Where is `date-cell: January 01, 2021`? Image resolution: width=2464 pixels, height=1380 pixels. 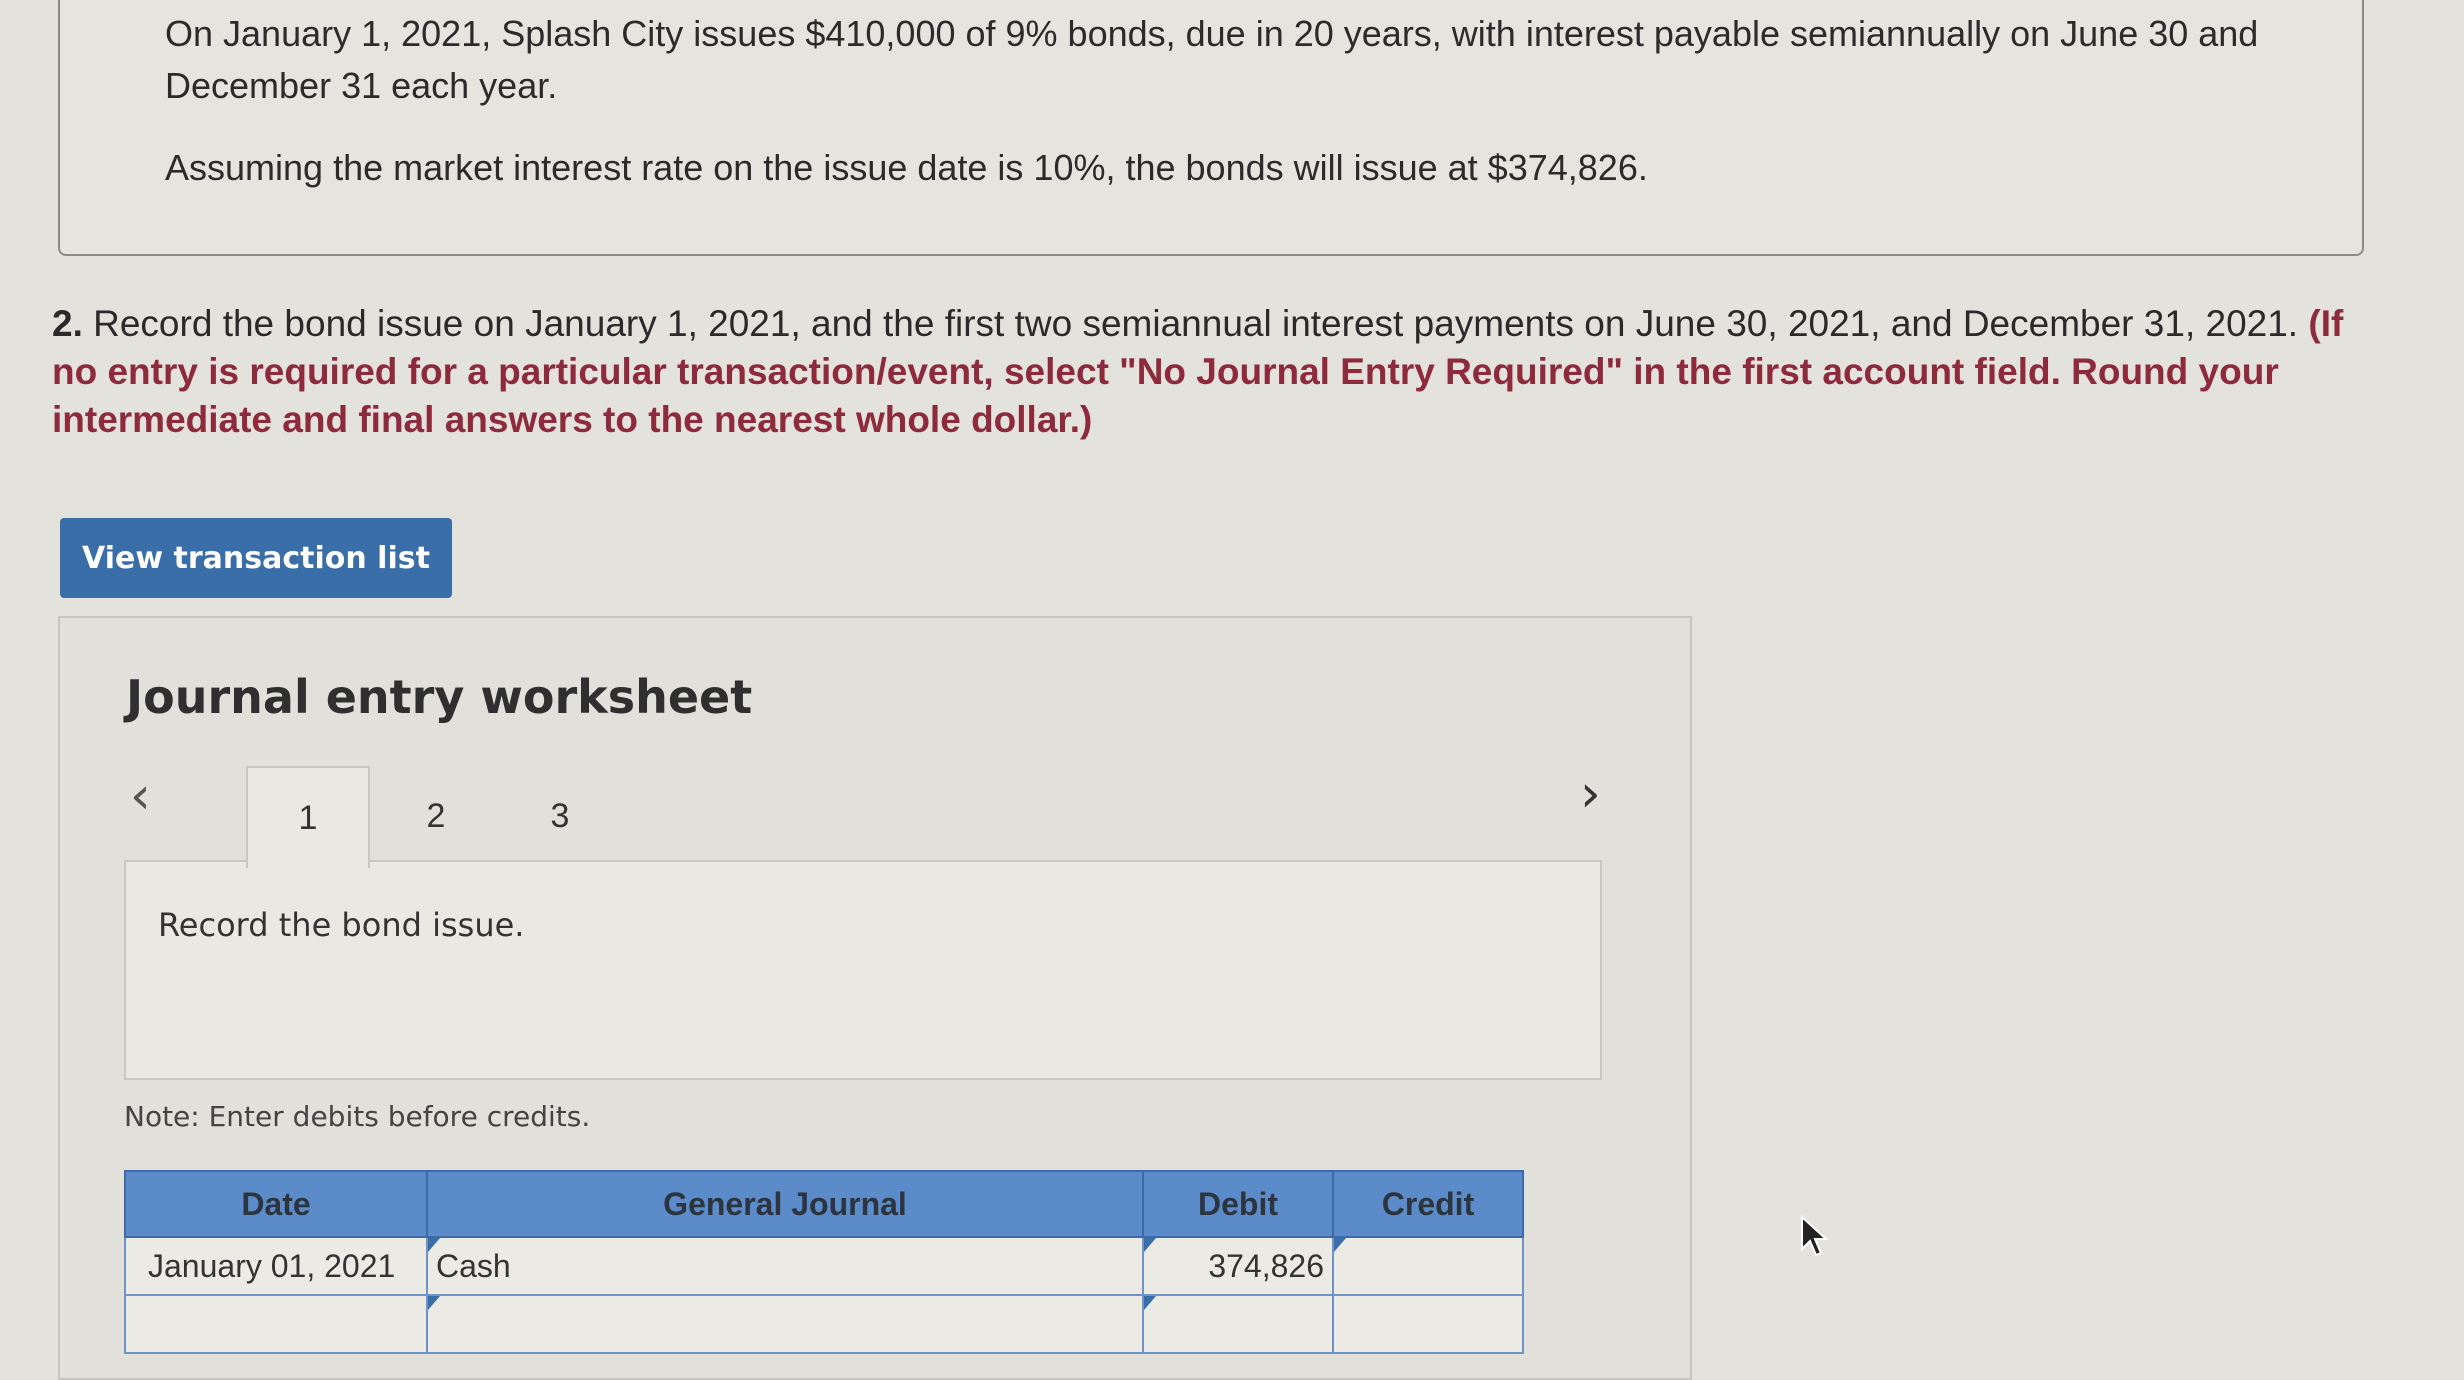 date-cell: January 01, 2021 is located at coordinates (276, 1266).